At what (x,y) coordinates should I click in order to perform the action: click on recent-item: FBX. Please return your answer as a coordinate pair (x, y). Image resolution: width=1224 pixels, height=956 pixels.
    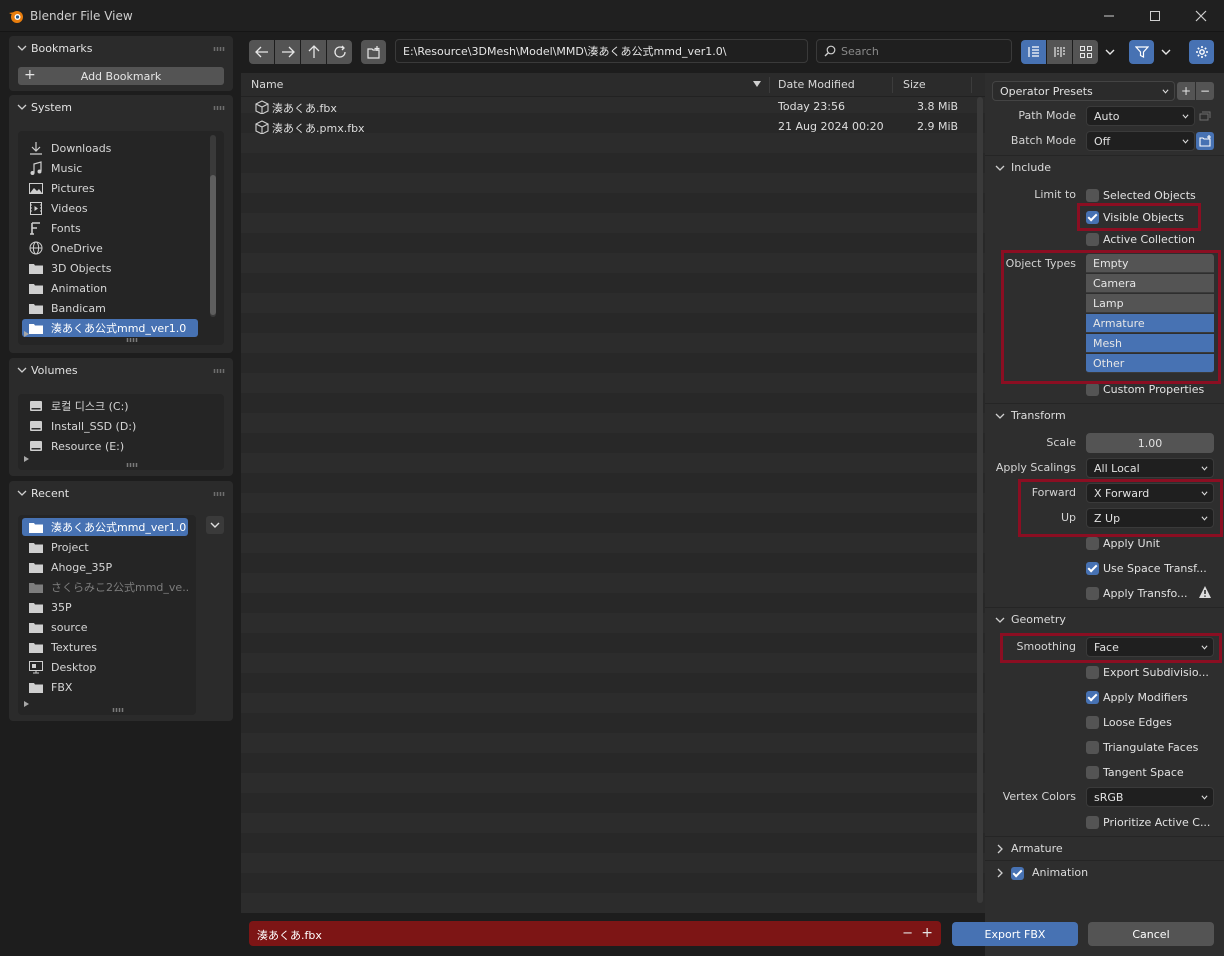
    Looking at the image, I should click on (105, 687).